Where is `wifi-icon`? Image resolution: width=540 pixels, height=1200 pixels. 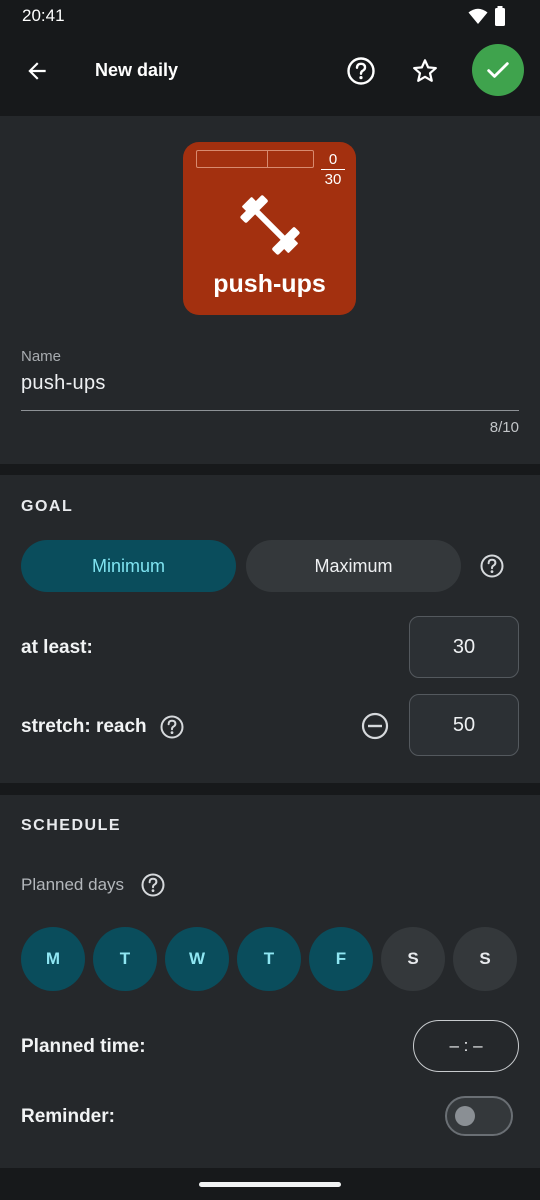
wifi-icon is located at coordinates (478, 16).